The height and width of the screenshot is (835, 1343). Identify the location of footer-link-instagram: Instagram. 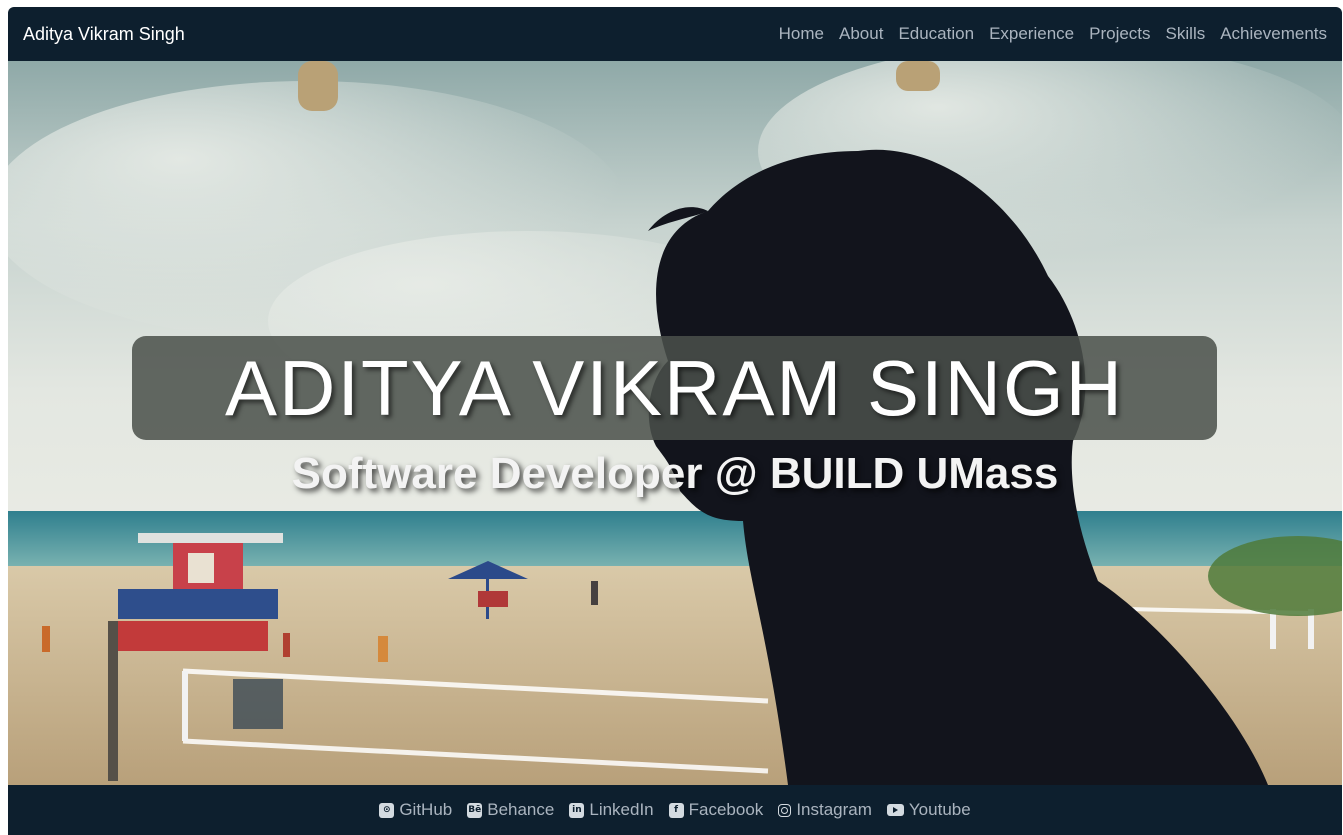
(825, 810).